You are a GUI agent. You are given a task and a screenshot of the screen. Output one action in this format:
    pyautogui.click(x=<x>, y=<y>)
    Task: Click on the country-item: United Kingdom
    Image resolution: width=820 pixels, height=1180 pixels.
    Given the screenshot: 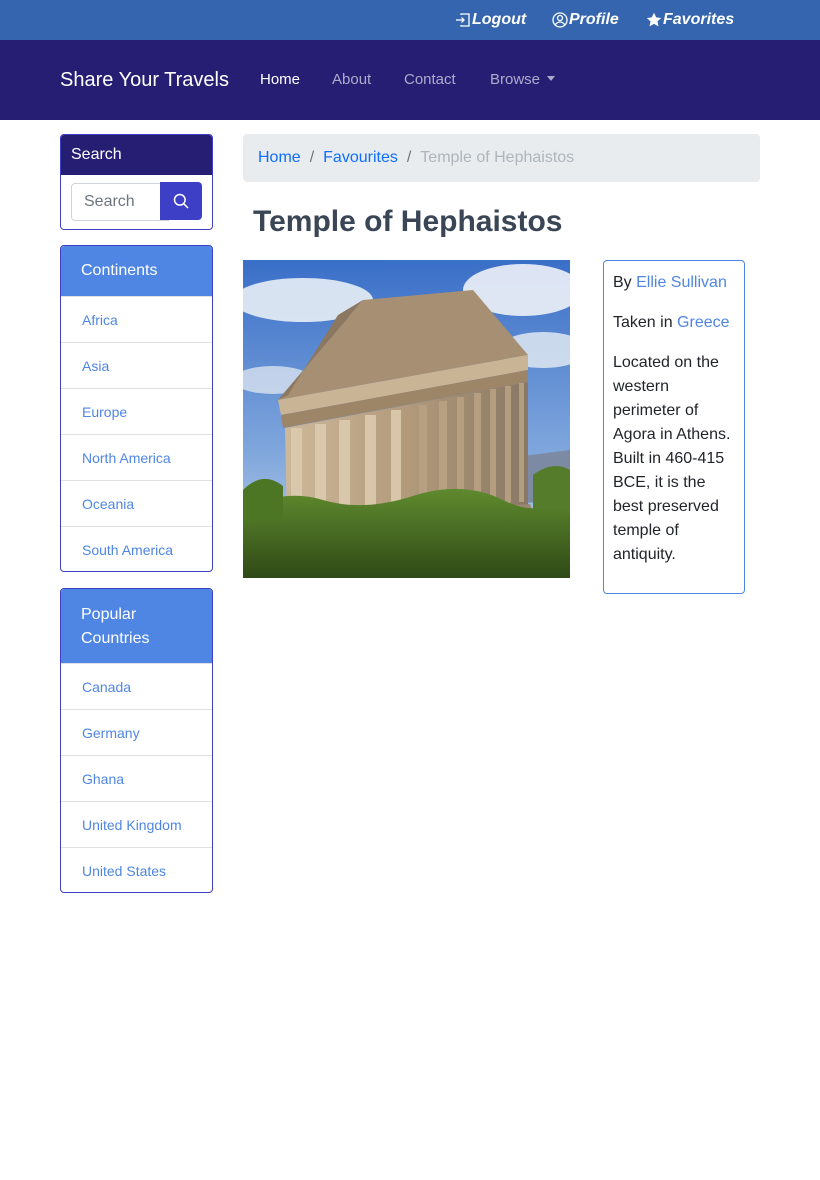 What is the action you would take?
    pyautogui.click(x=136, y=824)
    